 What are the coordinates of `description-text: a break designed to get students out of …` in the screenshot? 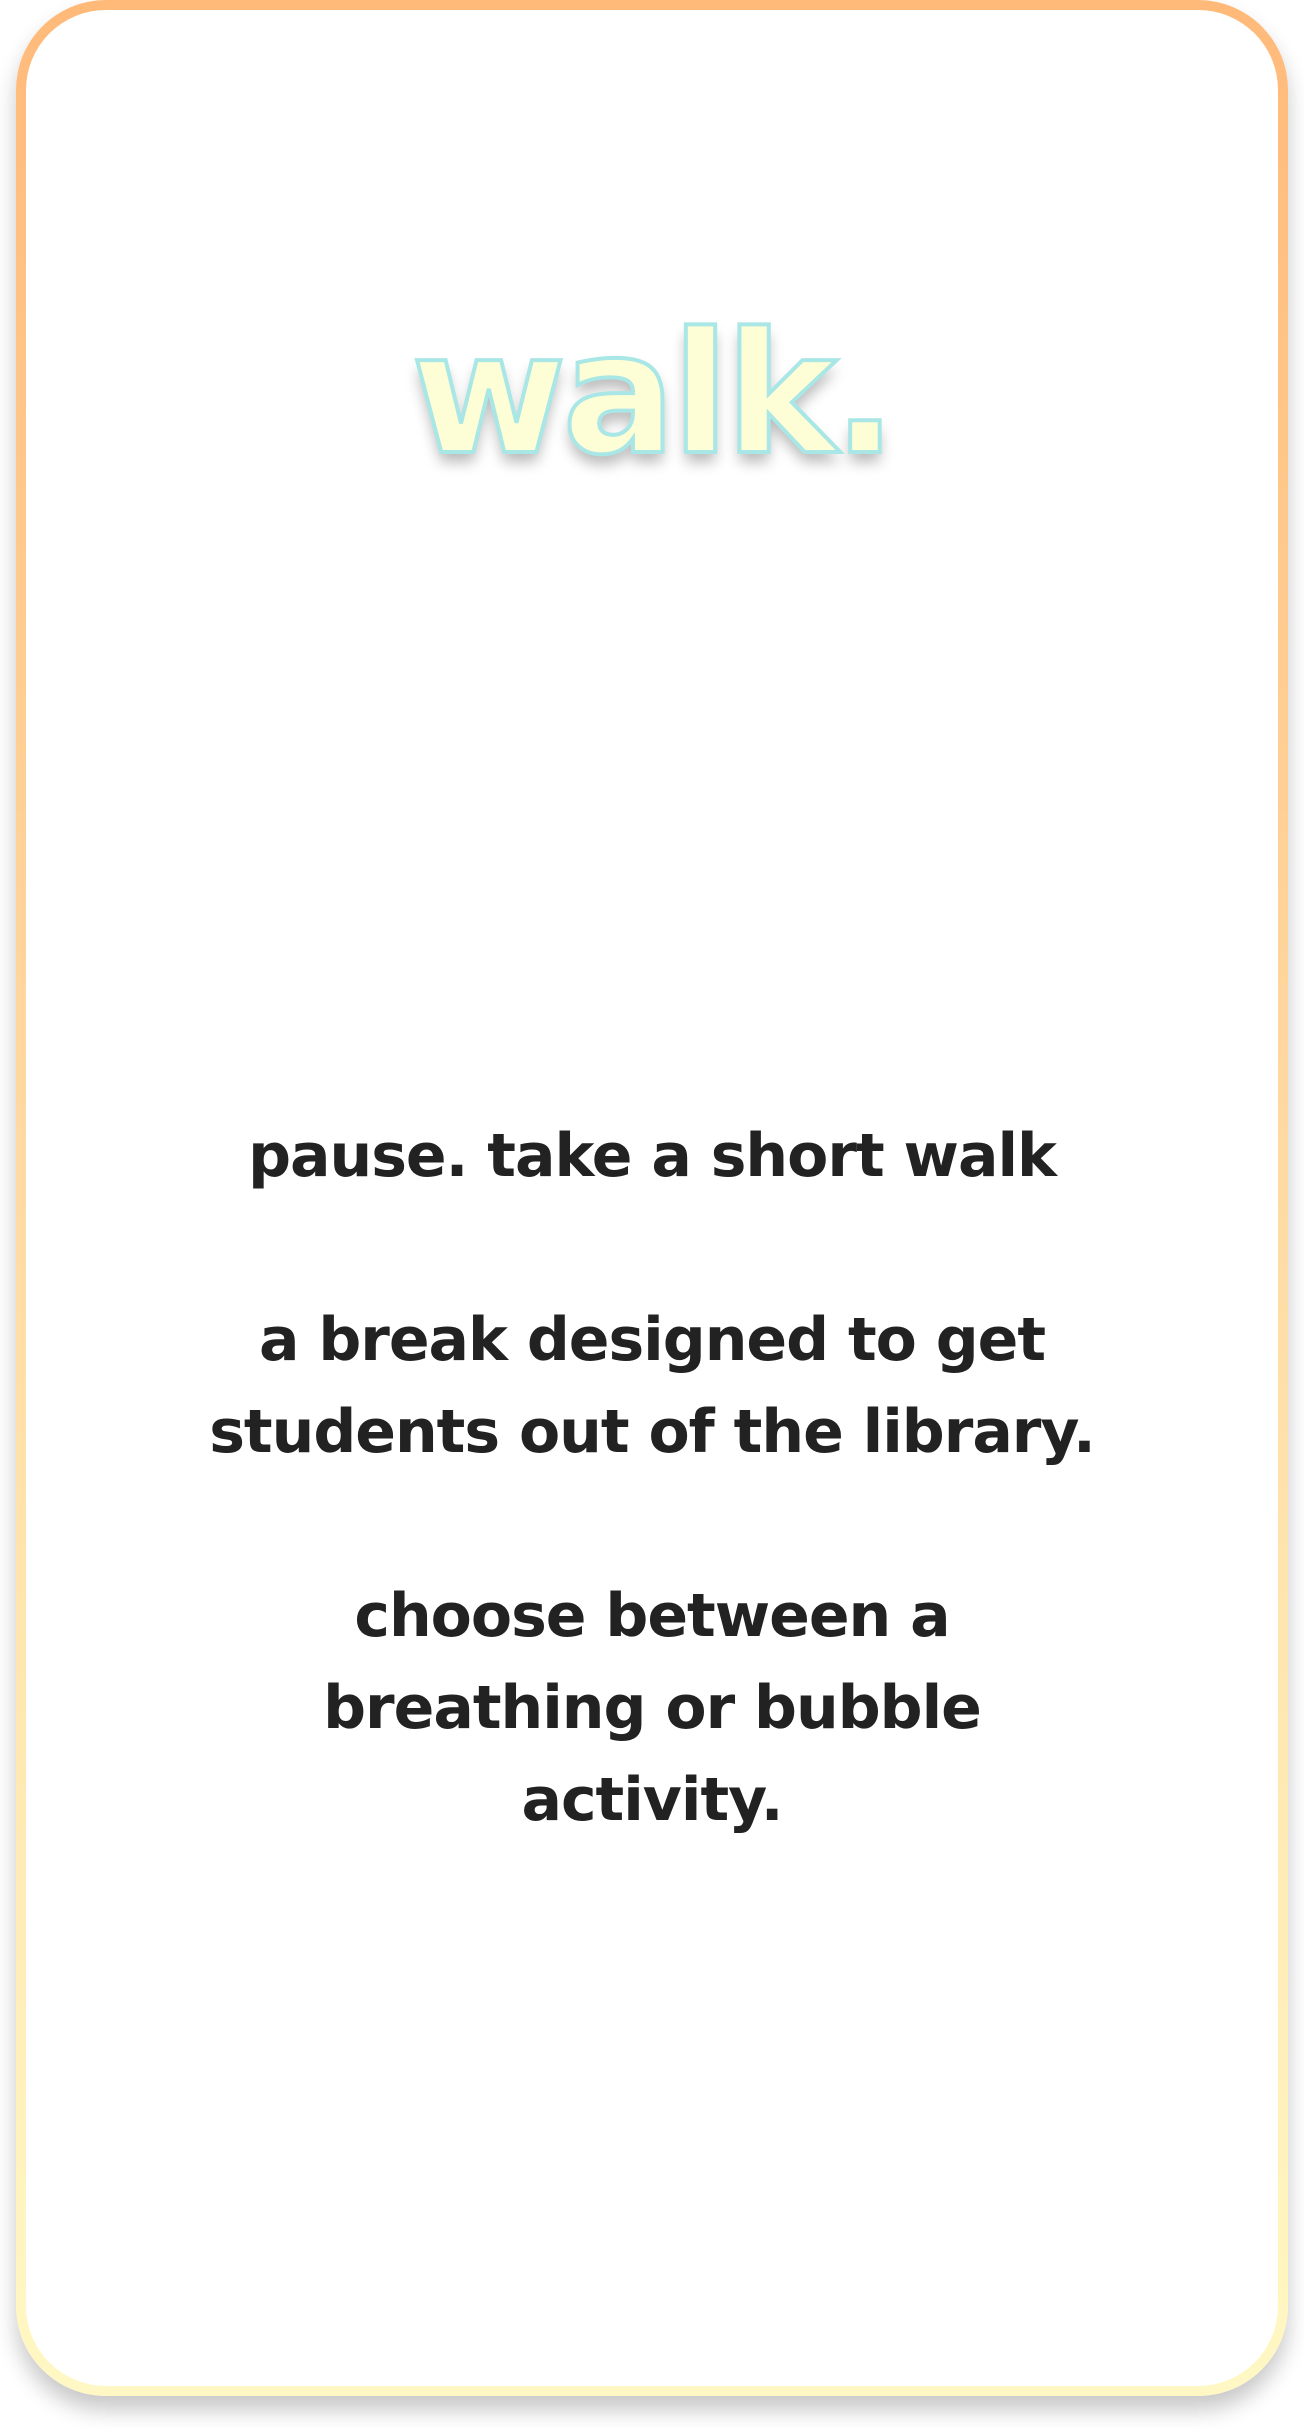 It's located at (652, 1386).